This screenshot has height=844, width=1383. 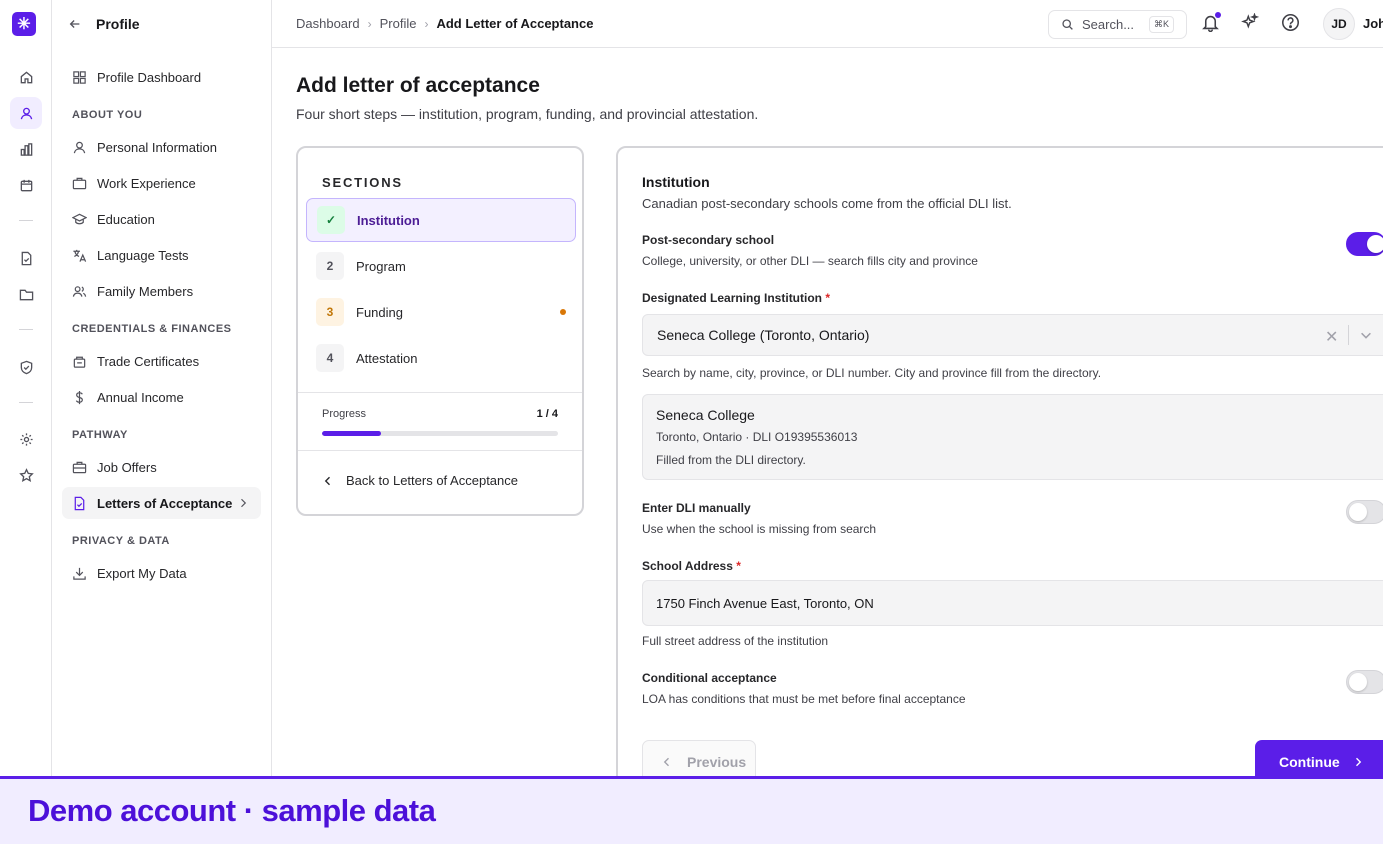 I want to click on conditional-toggle, so click(x=1364, y=682).